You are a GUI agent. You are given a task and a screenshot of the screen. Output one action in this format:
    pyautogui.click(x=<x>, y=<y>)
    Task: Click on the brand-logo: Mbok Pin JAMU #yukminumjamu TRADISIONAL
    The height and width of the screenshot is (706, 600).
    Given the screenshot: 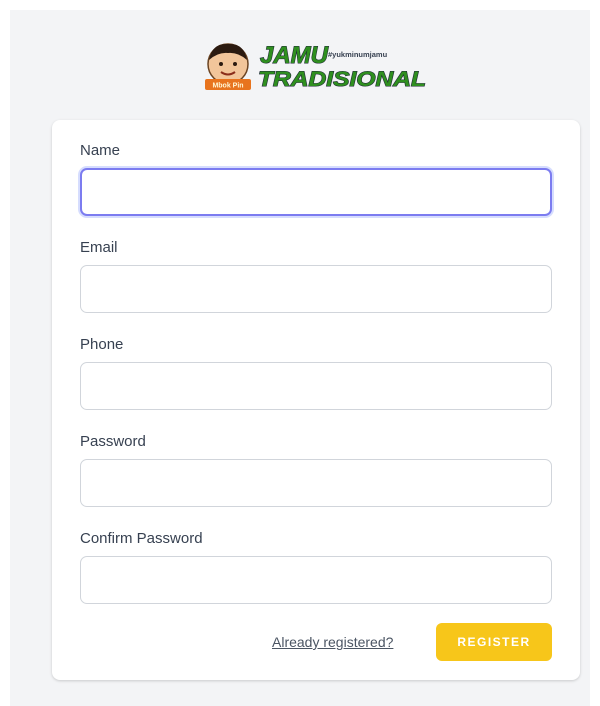 What is the action you would take?
    pyautogui.click(x=315, y=67)
    